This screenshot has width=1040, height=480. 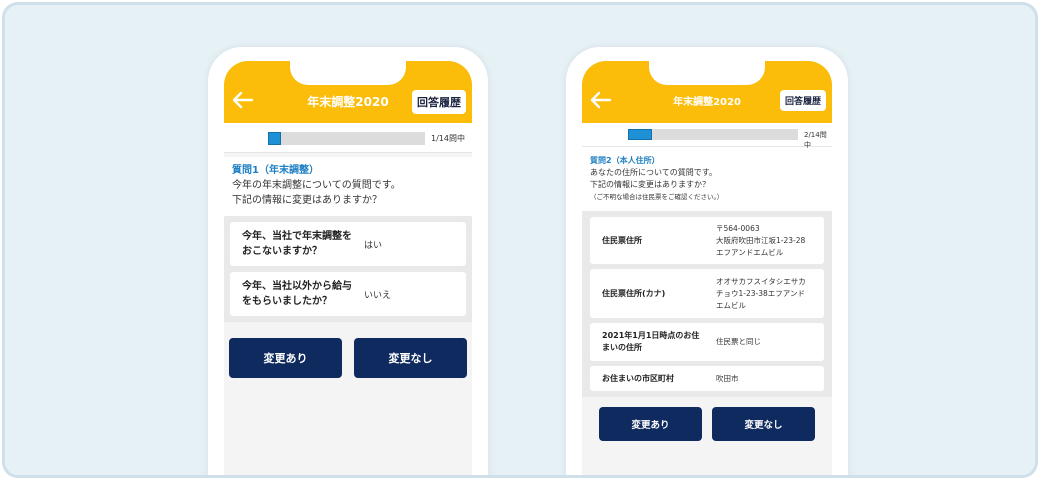 What do you see at coordinates (653, 172) in the screenshot?
I see `question-line1: あなたの住所についての質問です。` at bounding box center [653, 172].